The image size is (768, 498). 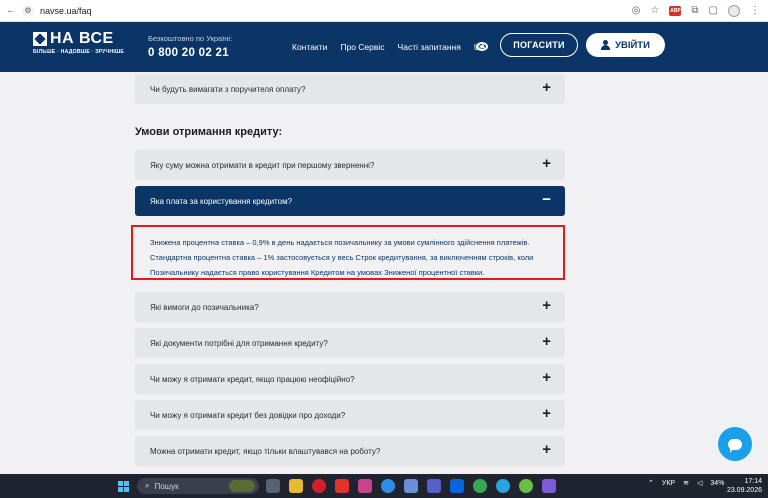 I want to click on wifi-icon: ≋, so click(x=686, y=483).